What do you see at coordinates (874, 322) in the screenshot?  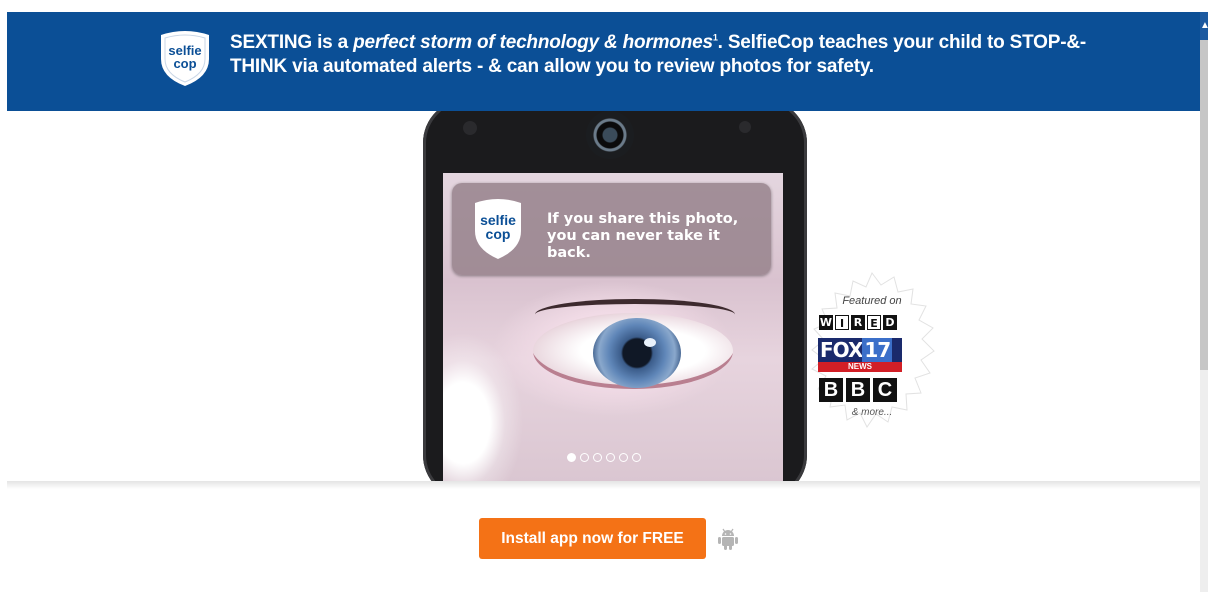 I see `wired-letter: E` at bounding box center [874, 322].